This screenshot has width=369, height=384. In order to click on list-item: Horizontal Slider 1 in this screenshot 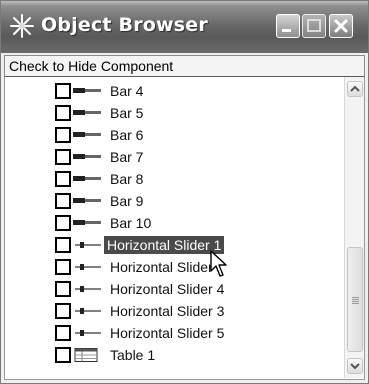, I will do `click(172, 245)`.